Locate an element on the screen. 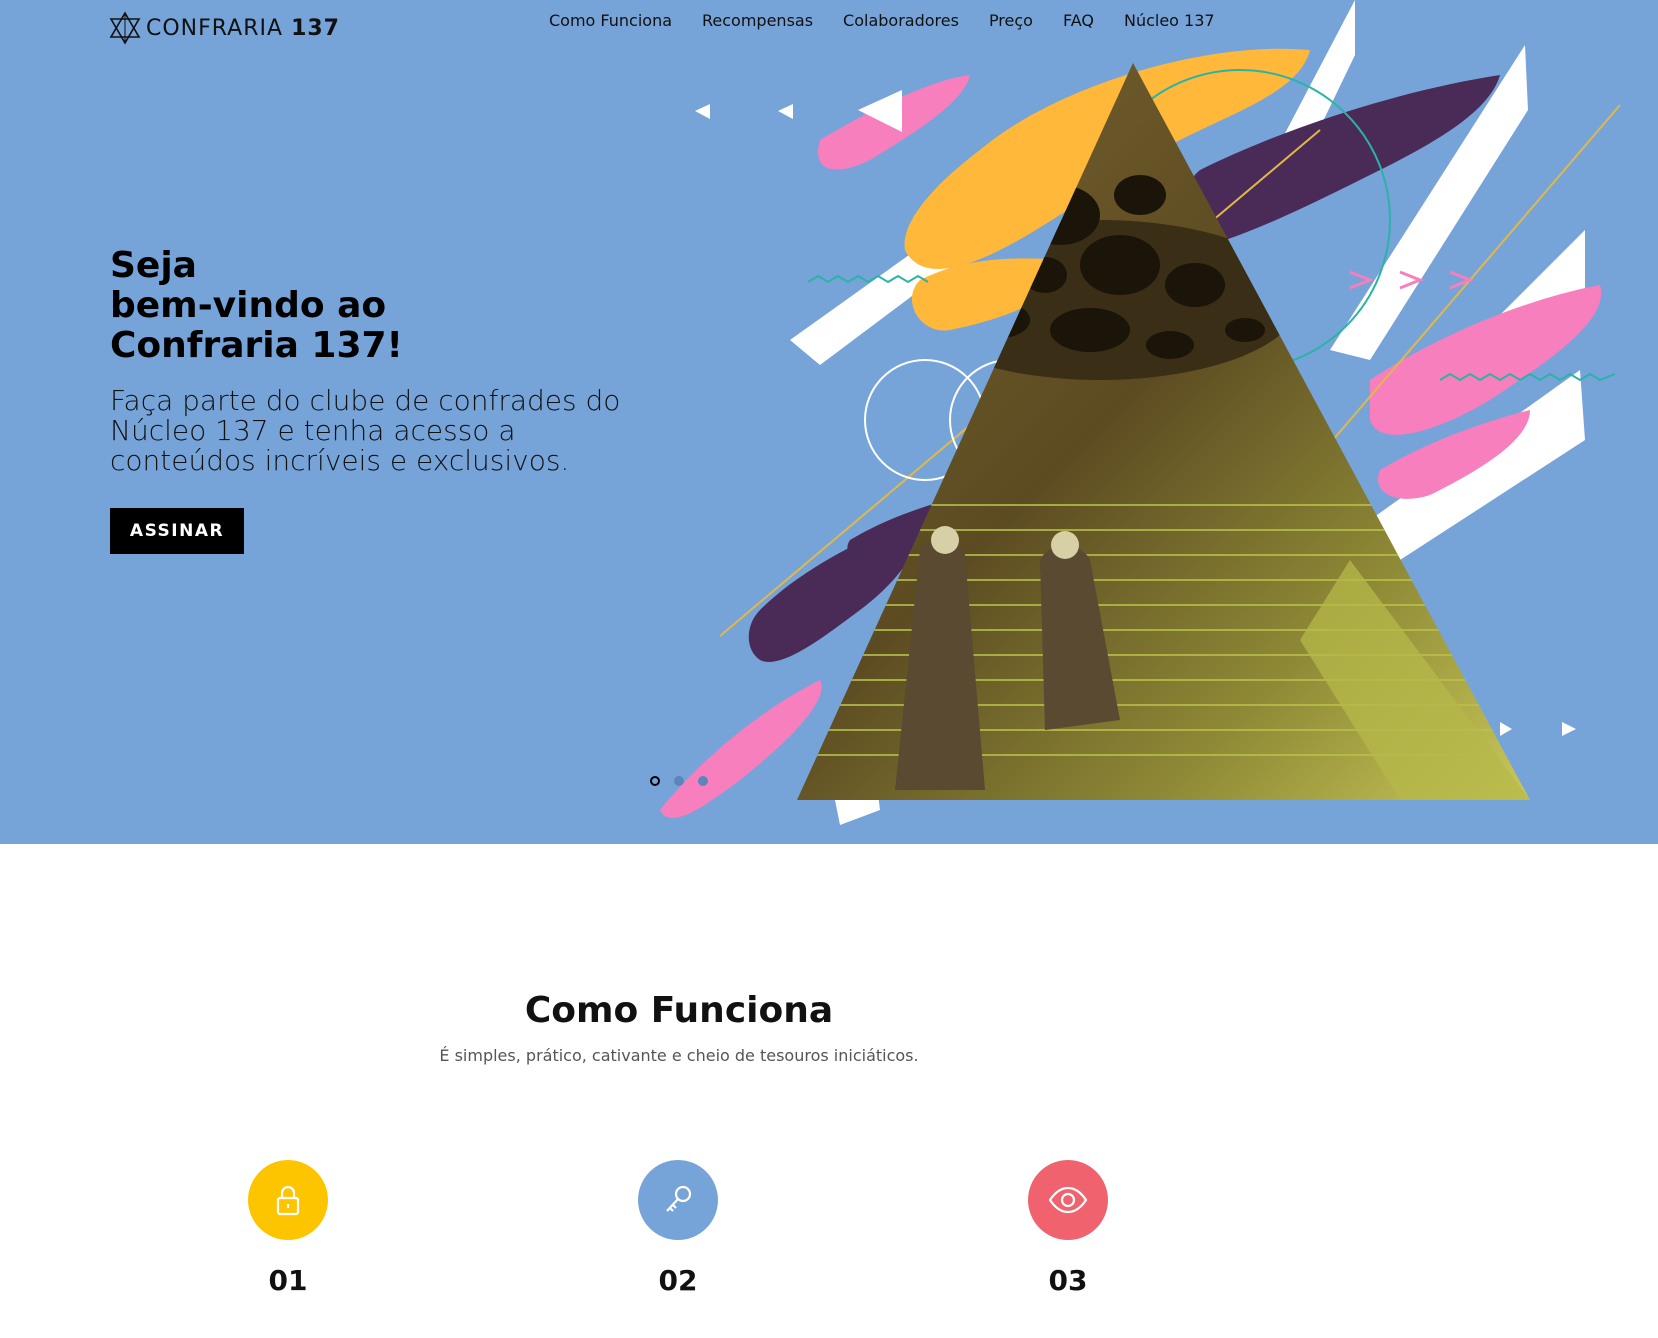 The width and height of the screenshot is (1658, 1338). slider-dots is located at coordinates (679, 781).